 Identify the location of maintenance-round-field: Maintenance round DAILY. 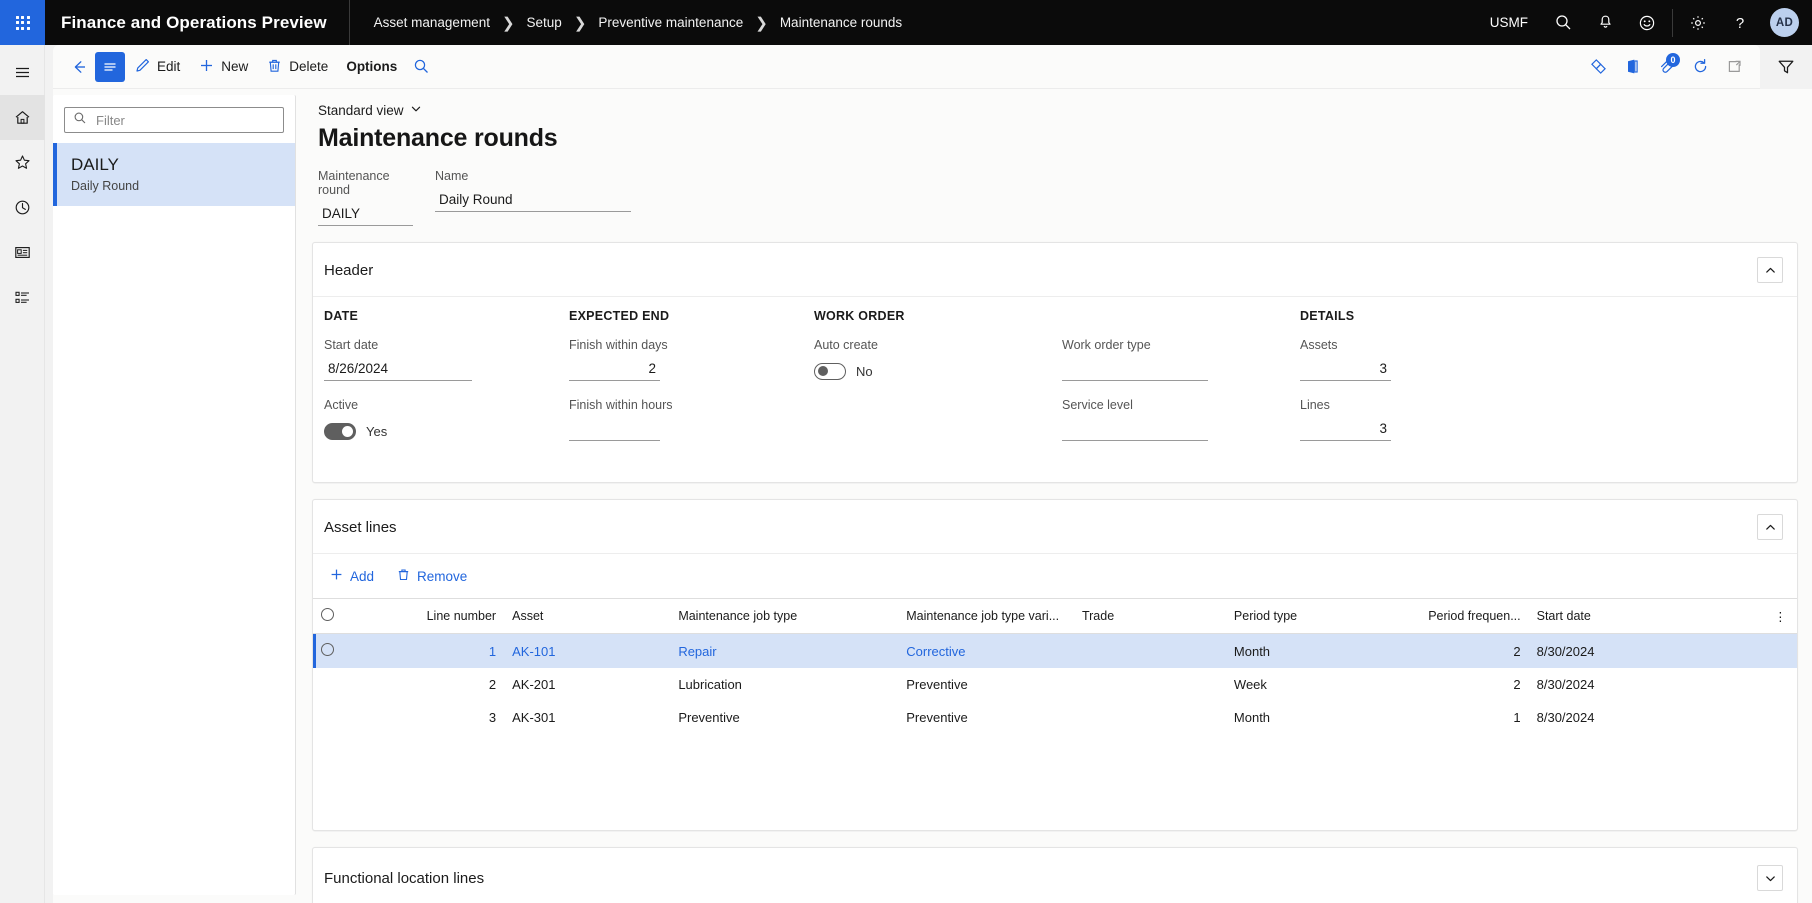
(365, 197).